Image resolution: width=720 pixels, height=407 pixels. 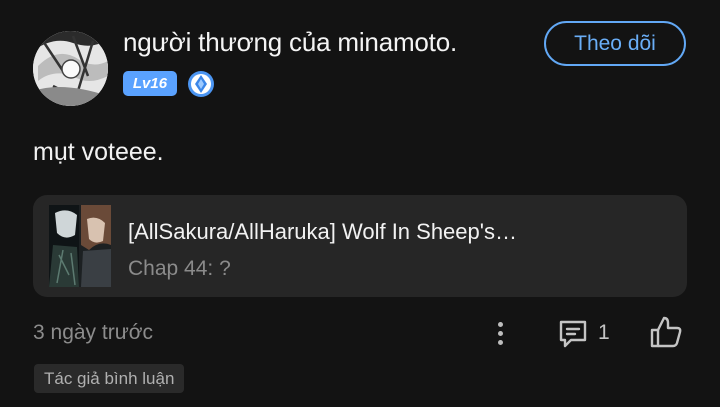 What do you see at coordinates (290, 42) in the screenshot?
I see `username: người thương của minamoto.` at bounding box center [290, 42].